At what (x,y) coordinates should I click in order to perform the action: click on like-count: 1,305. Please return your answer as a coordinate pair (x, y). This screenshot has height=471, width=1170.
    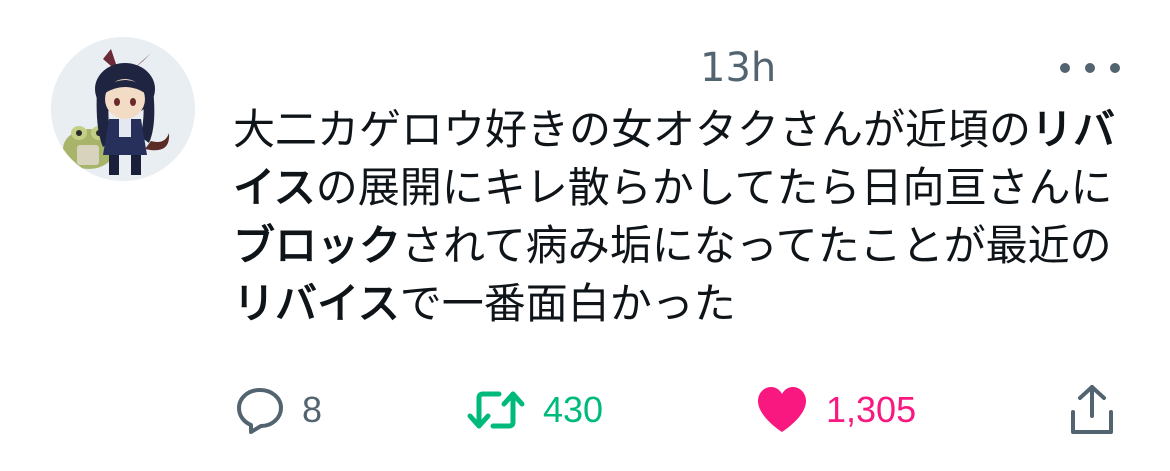
    Looking at the image, I should click on (871, 409).